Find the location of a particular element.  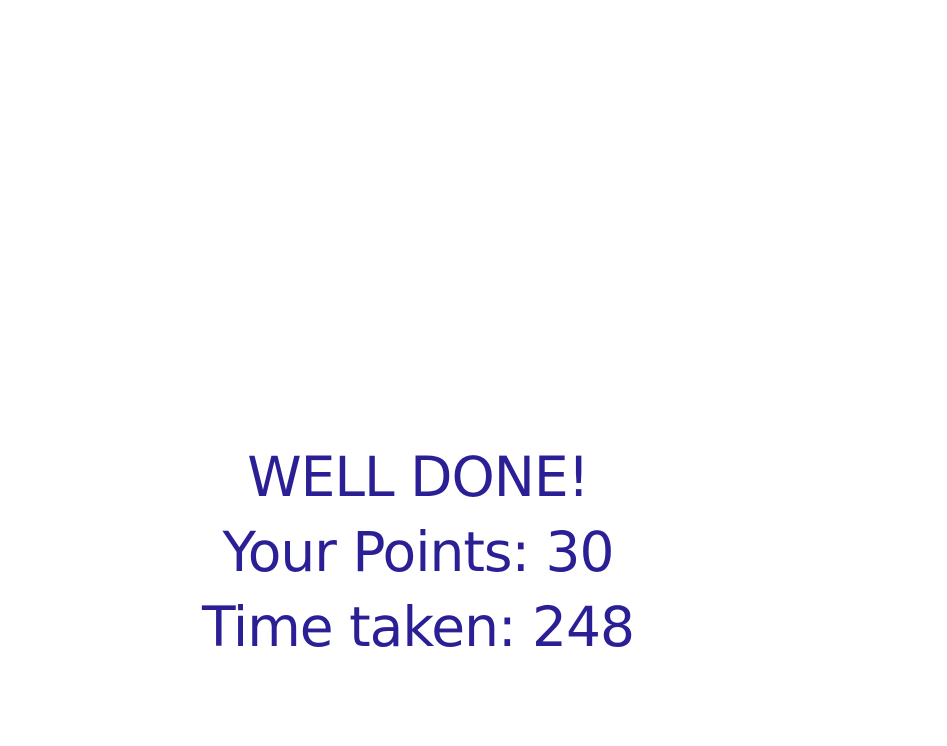

time-taken-label: Time taken: 248 is located at coordinates (418, 627).